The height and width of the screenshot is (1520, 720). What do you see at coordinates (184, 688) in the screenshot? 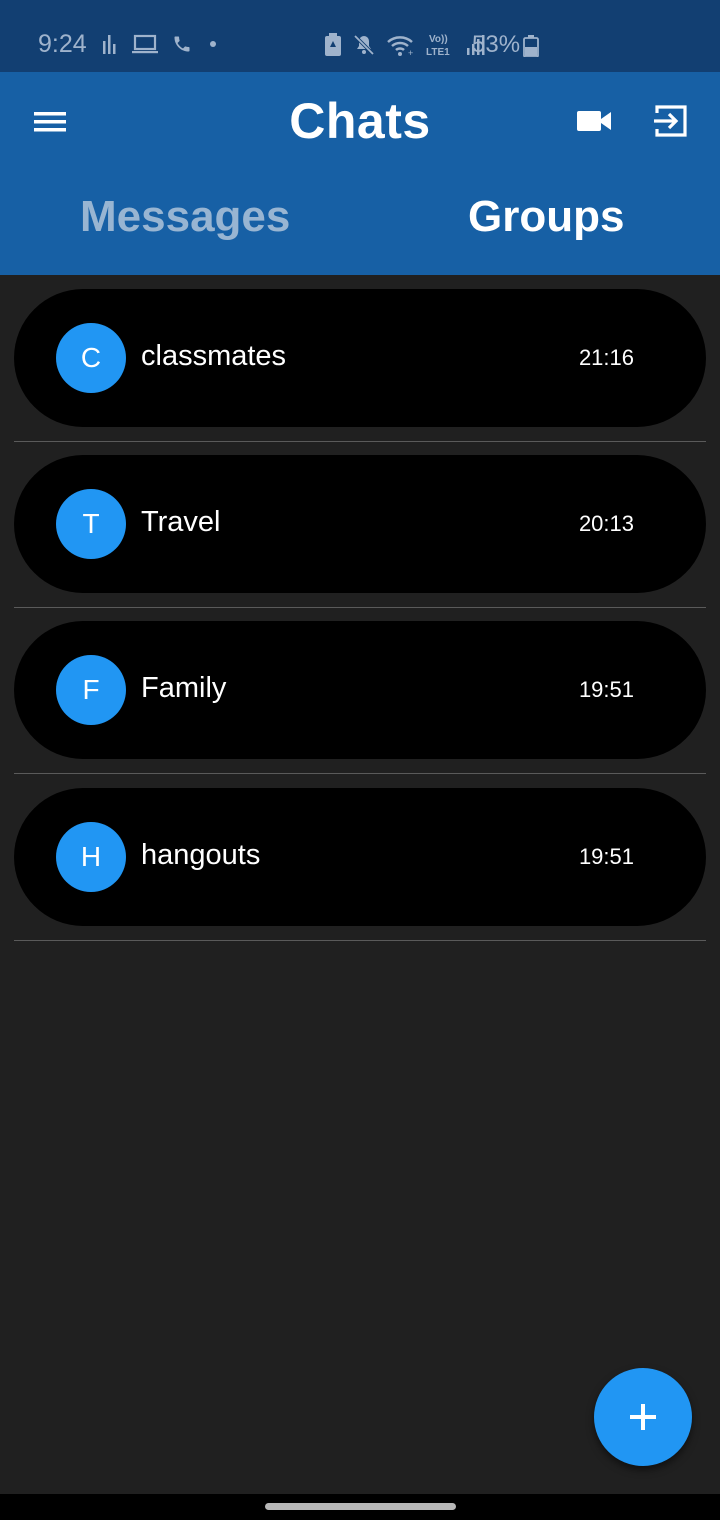
I see `chat-name: Family` at bounding box center [184, 688].